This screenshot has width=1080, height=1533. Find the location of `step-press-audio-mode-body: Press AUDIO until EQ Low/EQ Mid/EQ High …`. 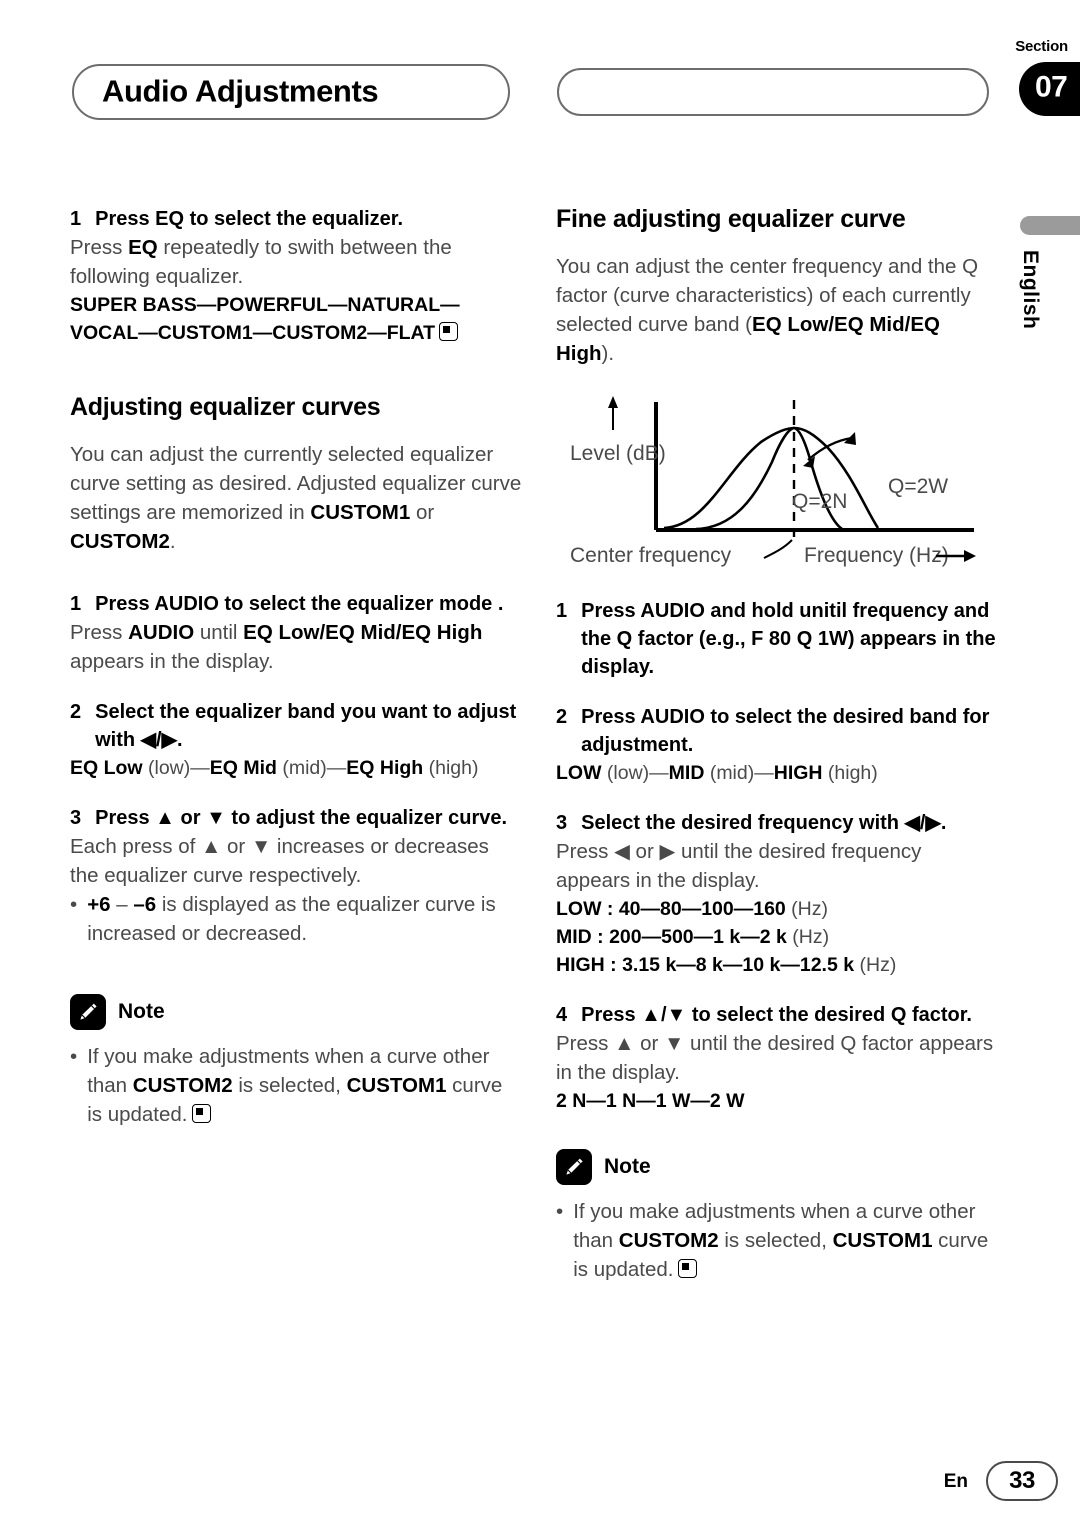

step-press-audio-mode-body: Press AUDIO until EQ Low/EQ Mid/EQ High … is located at coordinates (296, 647).